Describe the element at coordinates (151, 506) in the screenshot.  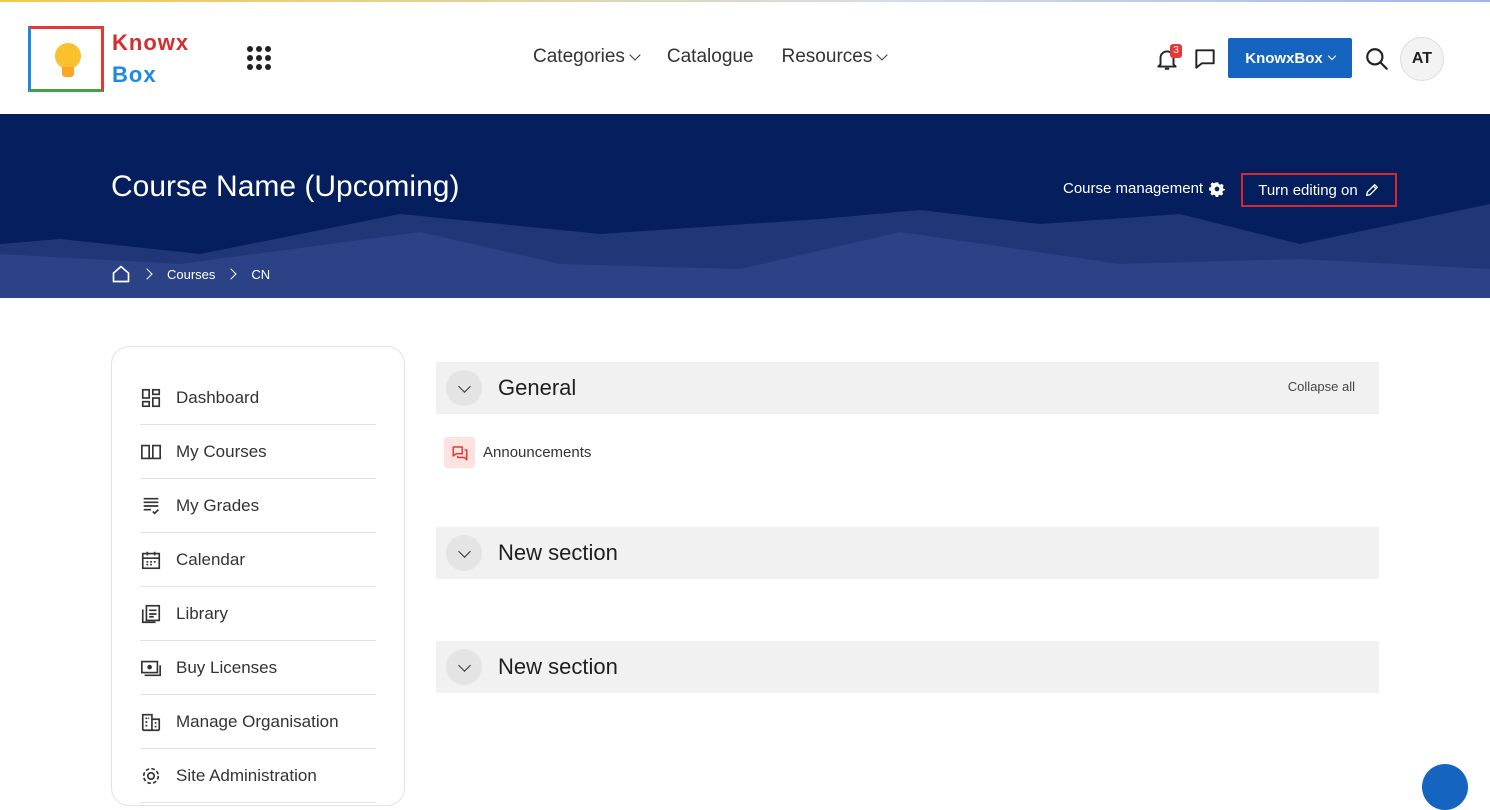
I see `grades-icon` at that location.